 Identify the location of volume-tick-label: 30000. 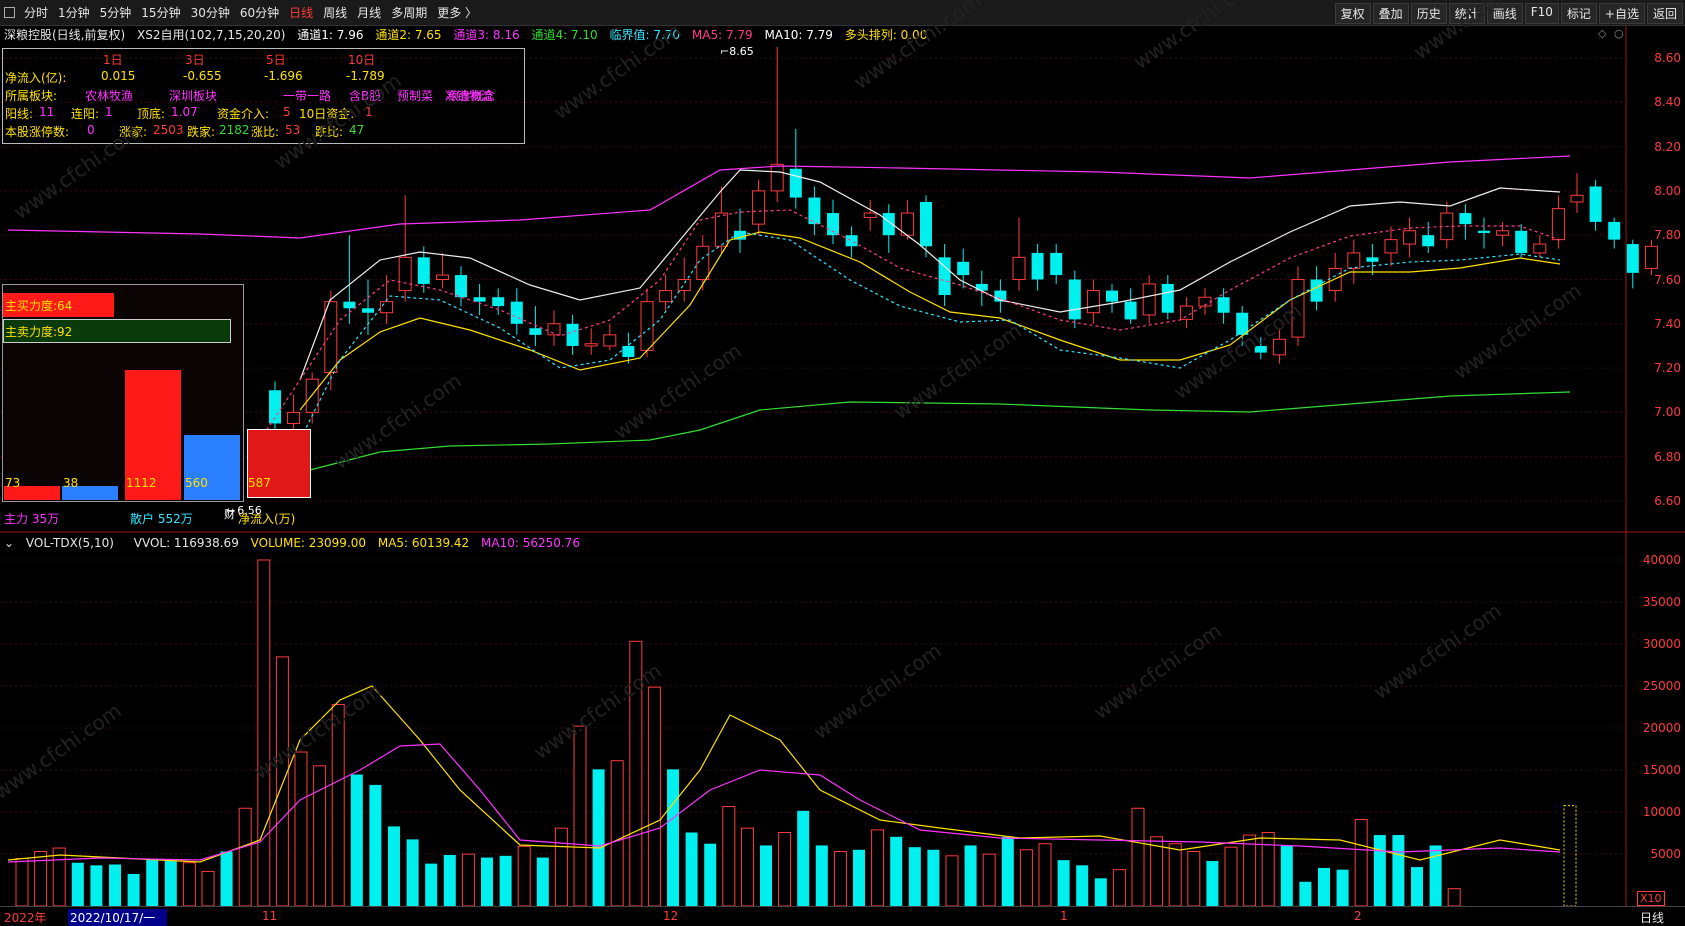
(1661, 644).